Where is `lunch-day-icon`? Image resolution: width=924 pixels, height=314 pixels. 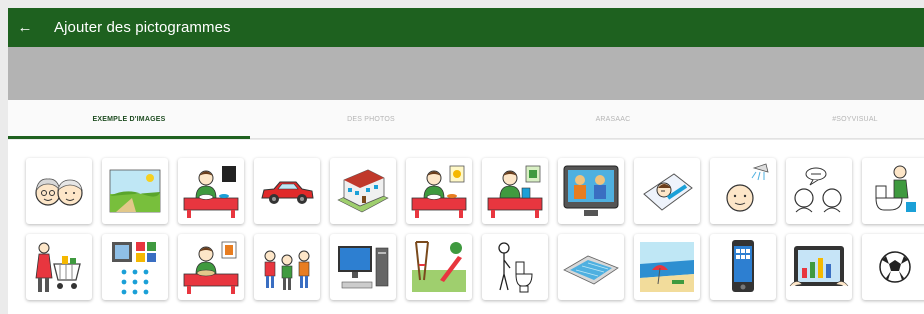 lunch-day-icon is located at coordinates (439, 191).